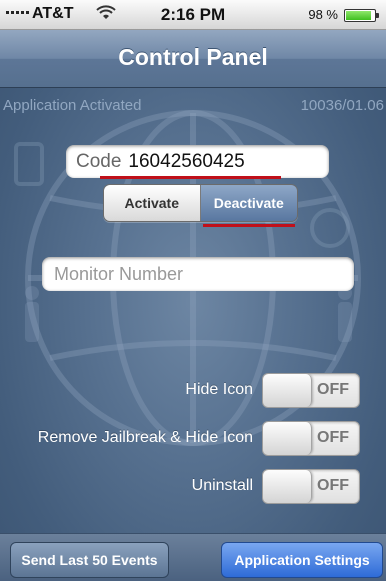  I want to click on hide-icon-switch: OFF, so click(311, 390).